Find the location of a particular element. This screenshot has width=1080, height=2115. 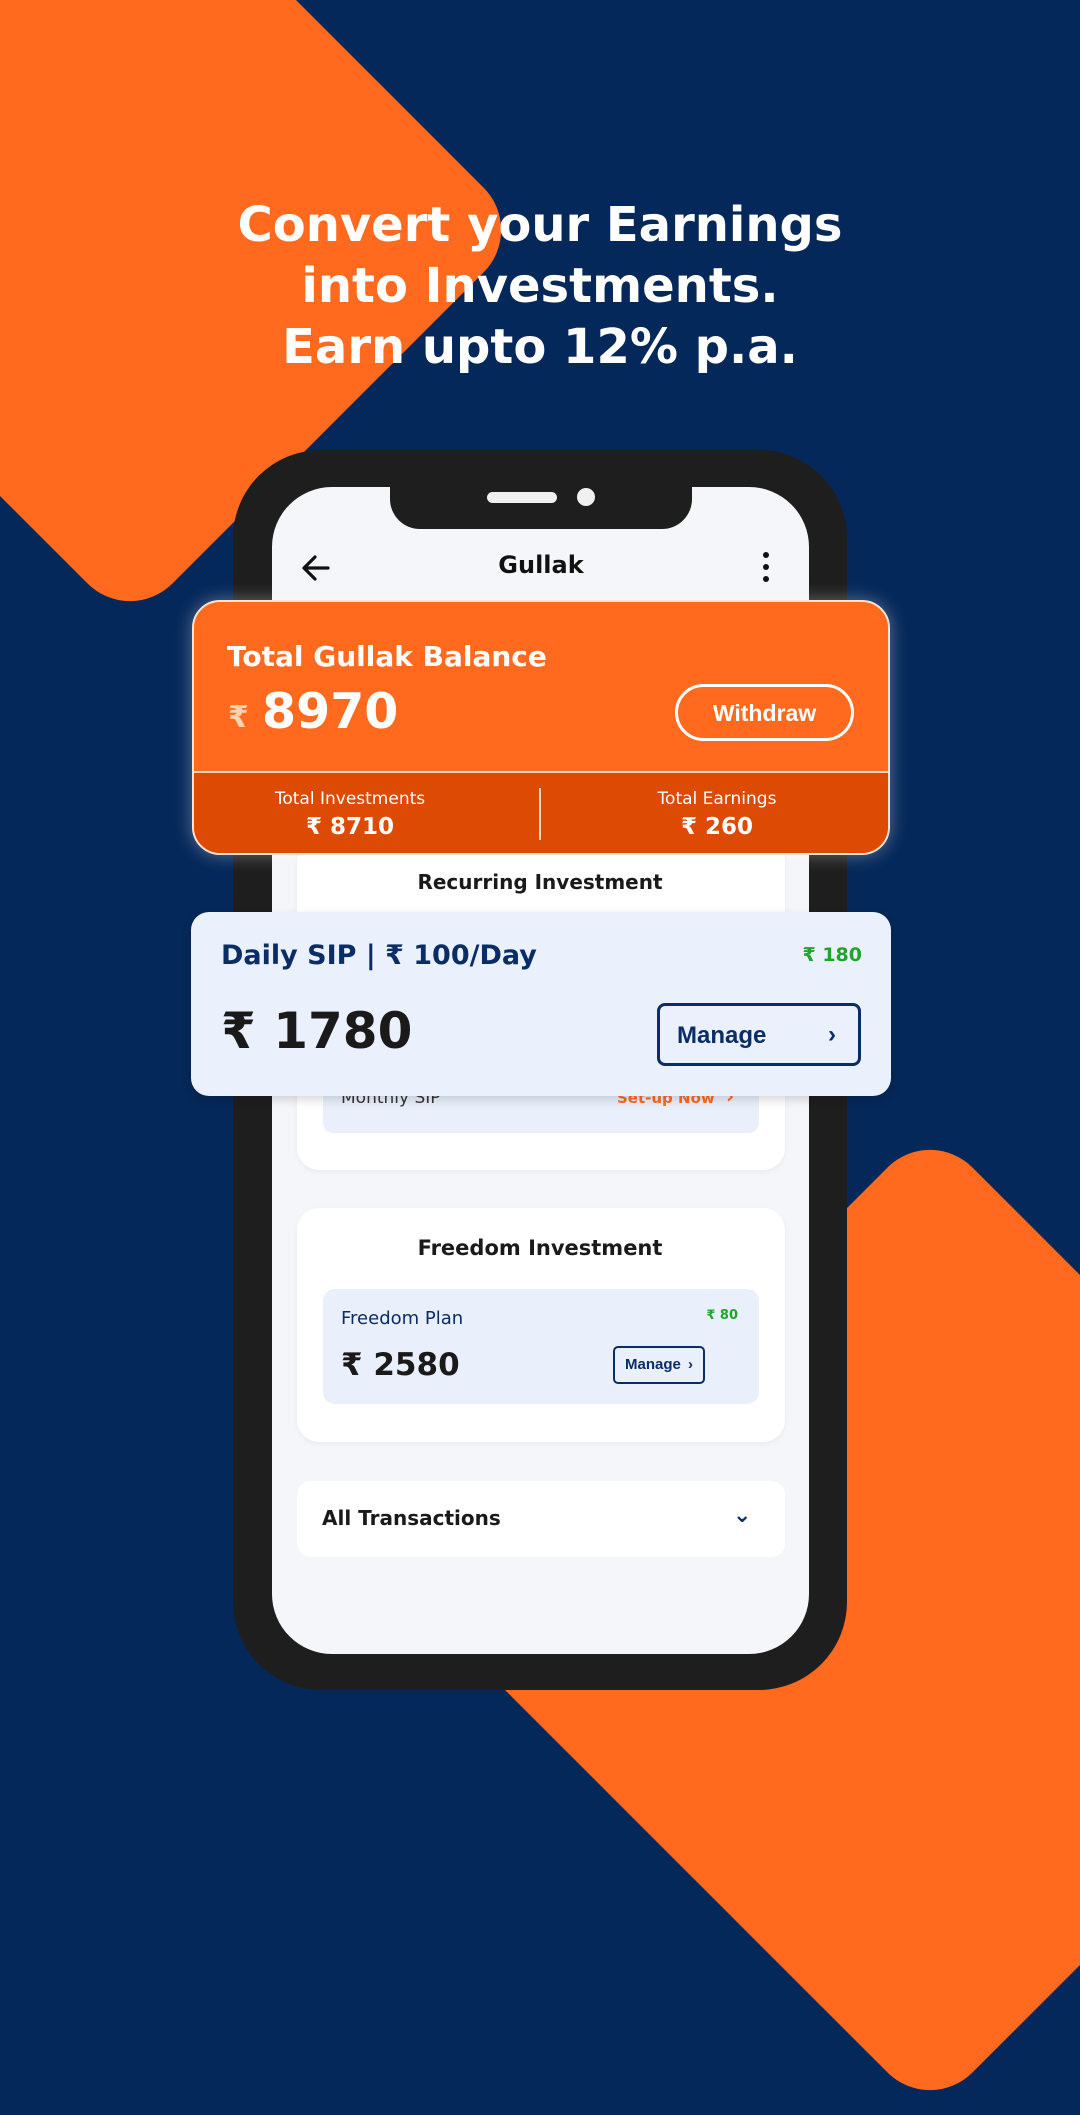

all-transactions-label: All Transactions is located at coordinates (411, 1518).